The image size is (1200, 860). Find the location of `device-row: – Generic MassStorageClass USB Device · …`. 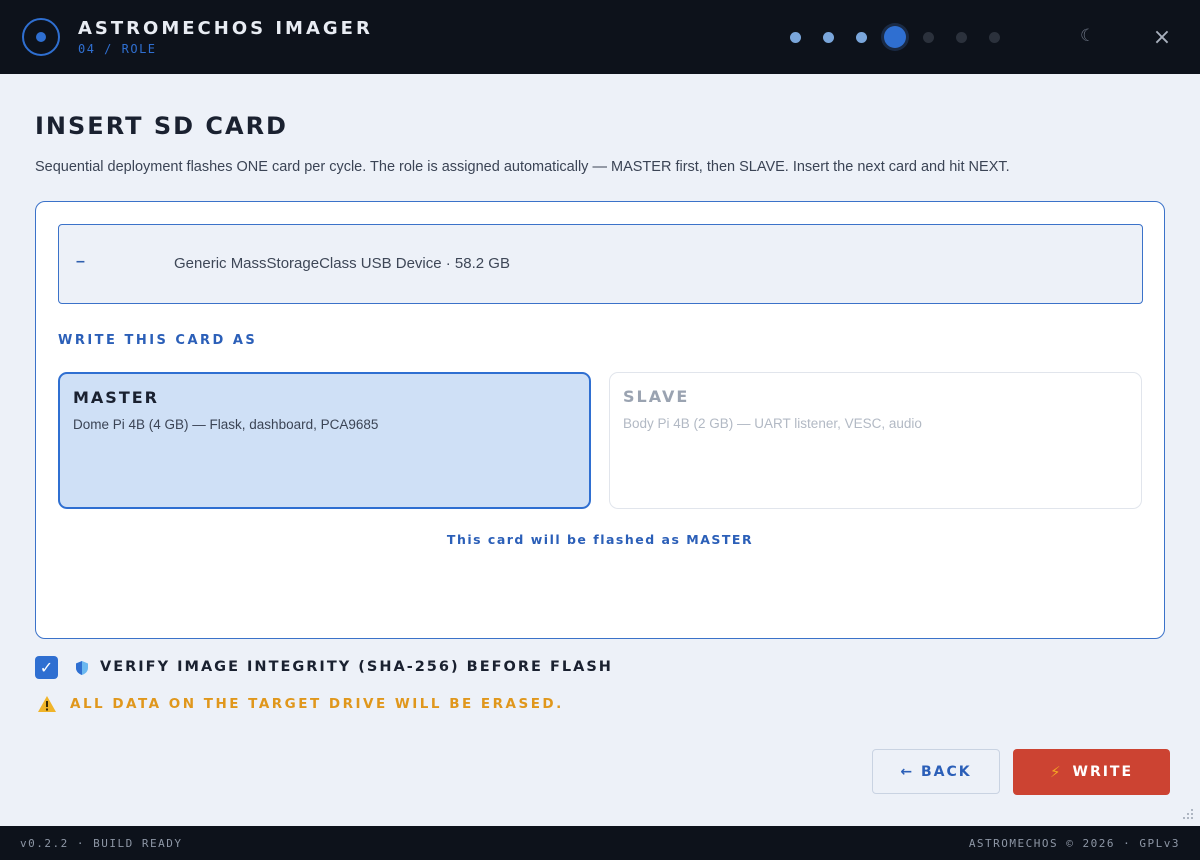

device-row: – Generic MassStorageClass USB Device · … is located at coordinates (600, 264).